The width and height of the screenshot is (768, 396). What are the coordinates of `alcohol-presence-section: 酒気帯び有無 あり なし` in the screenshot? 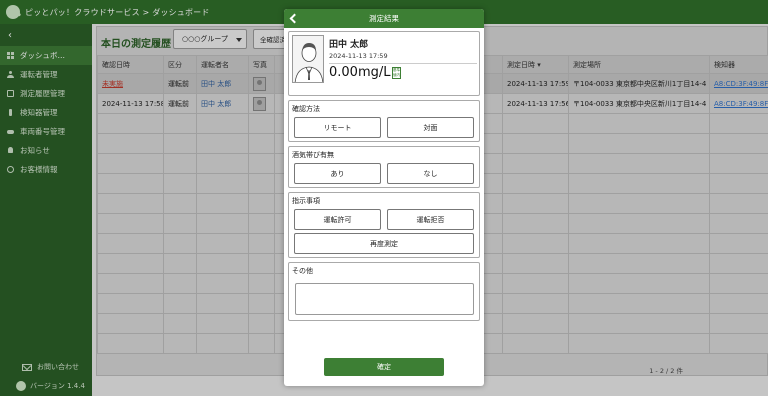 It's located at (384, 167).